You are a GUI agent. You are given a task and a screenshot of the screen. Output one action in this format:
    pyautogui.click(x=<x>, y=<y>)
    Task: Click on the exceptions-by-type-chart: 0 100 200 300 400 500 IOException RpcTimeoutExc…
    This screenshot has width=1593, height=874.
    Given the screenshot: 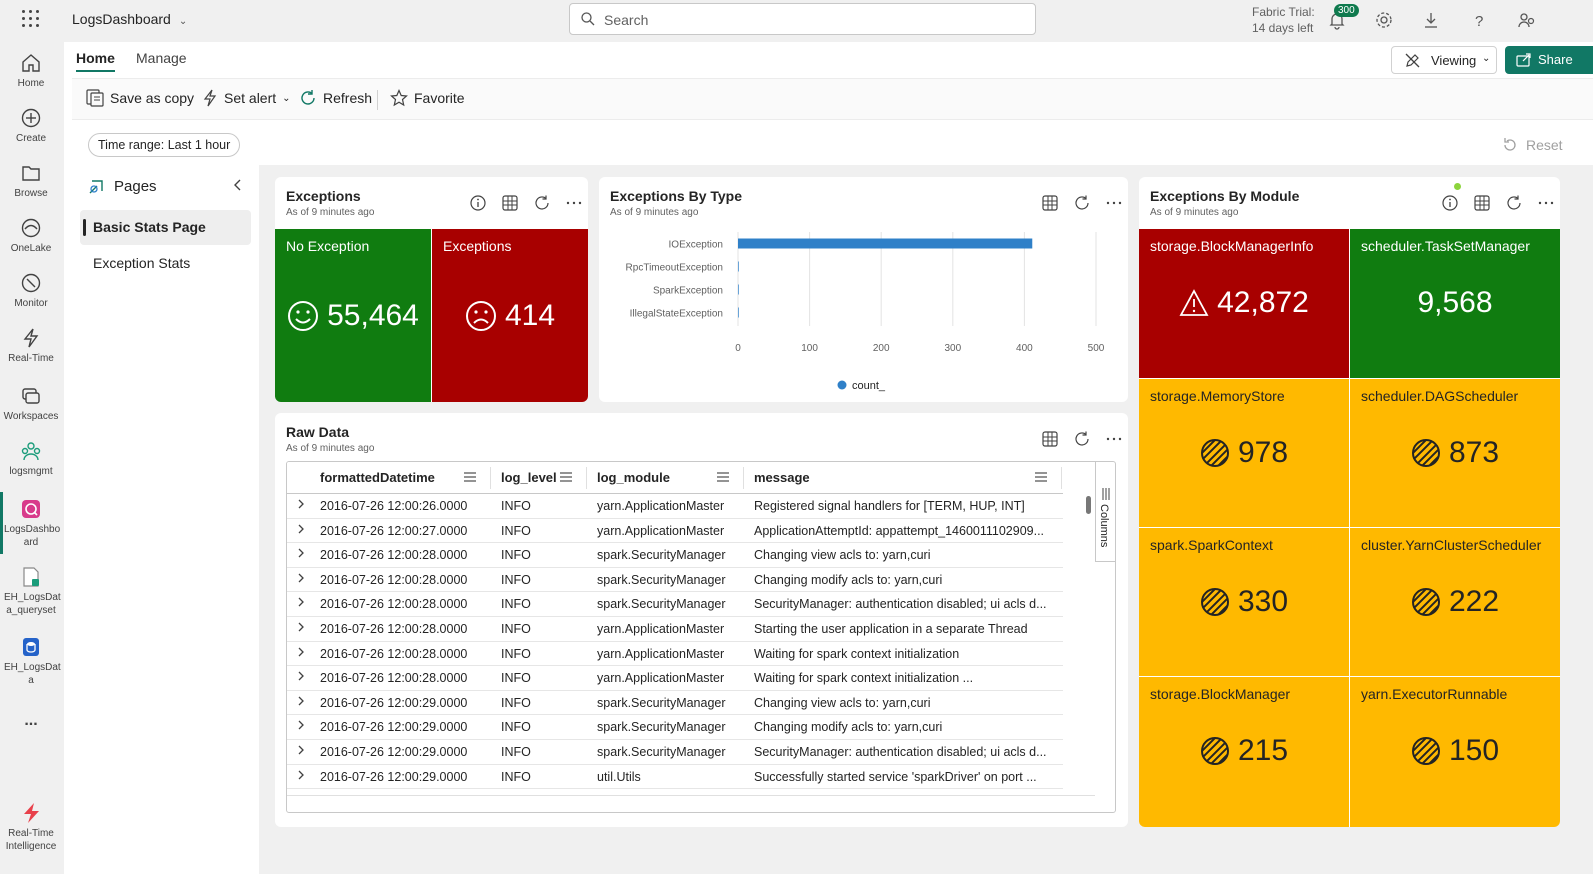 What is the action you would take?
    pyautogui.click(x=865, y=312)
    